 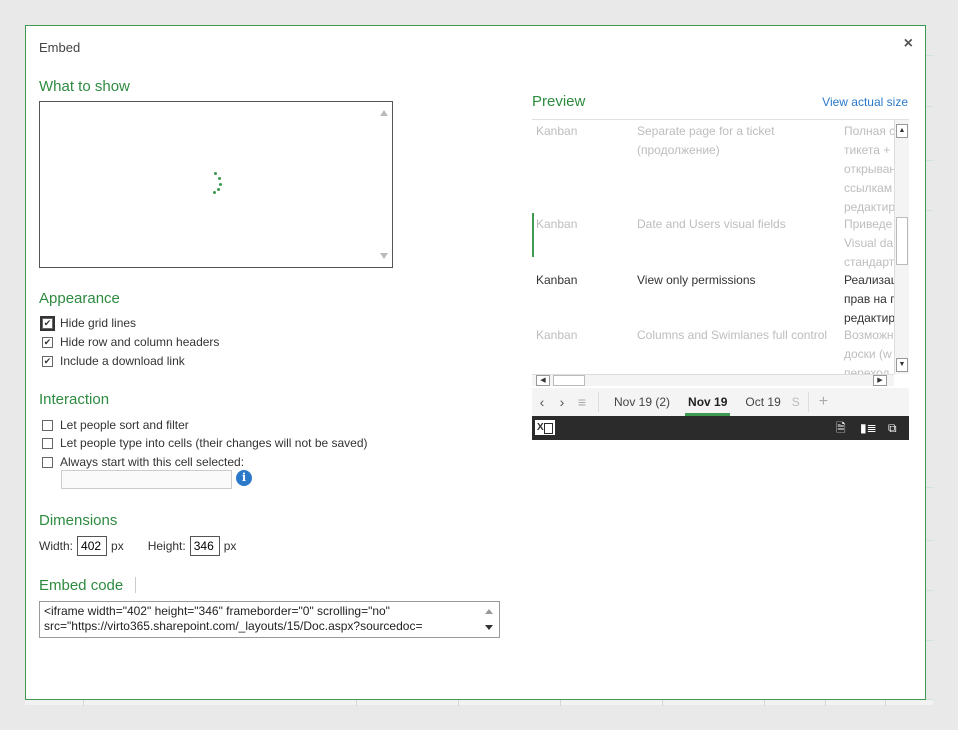 What do you see at coordinates (166, 546) in the screenshot?
I see `height-label: Height:` at bounding box center [166, 546].